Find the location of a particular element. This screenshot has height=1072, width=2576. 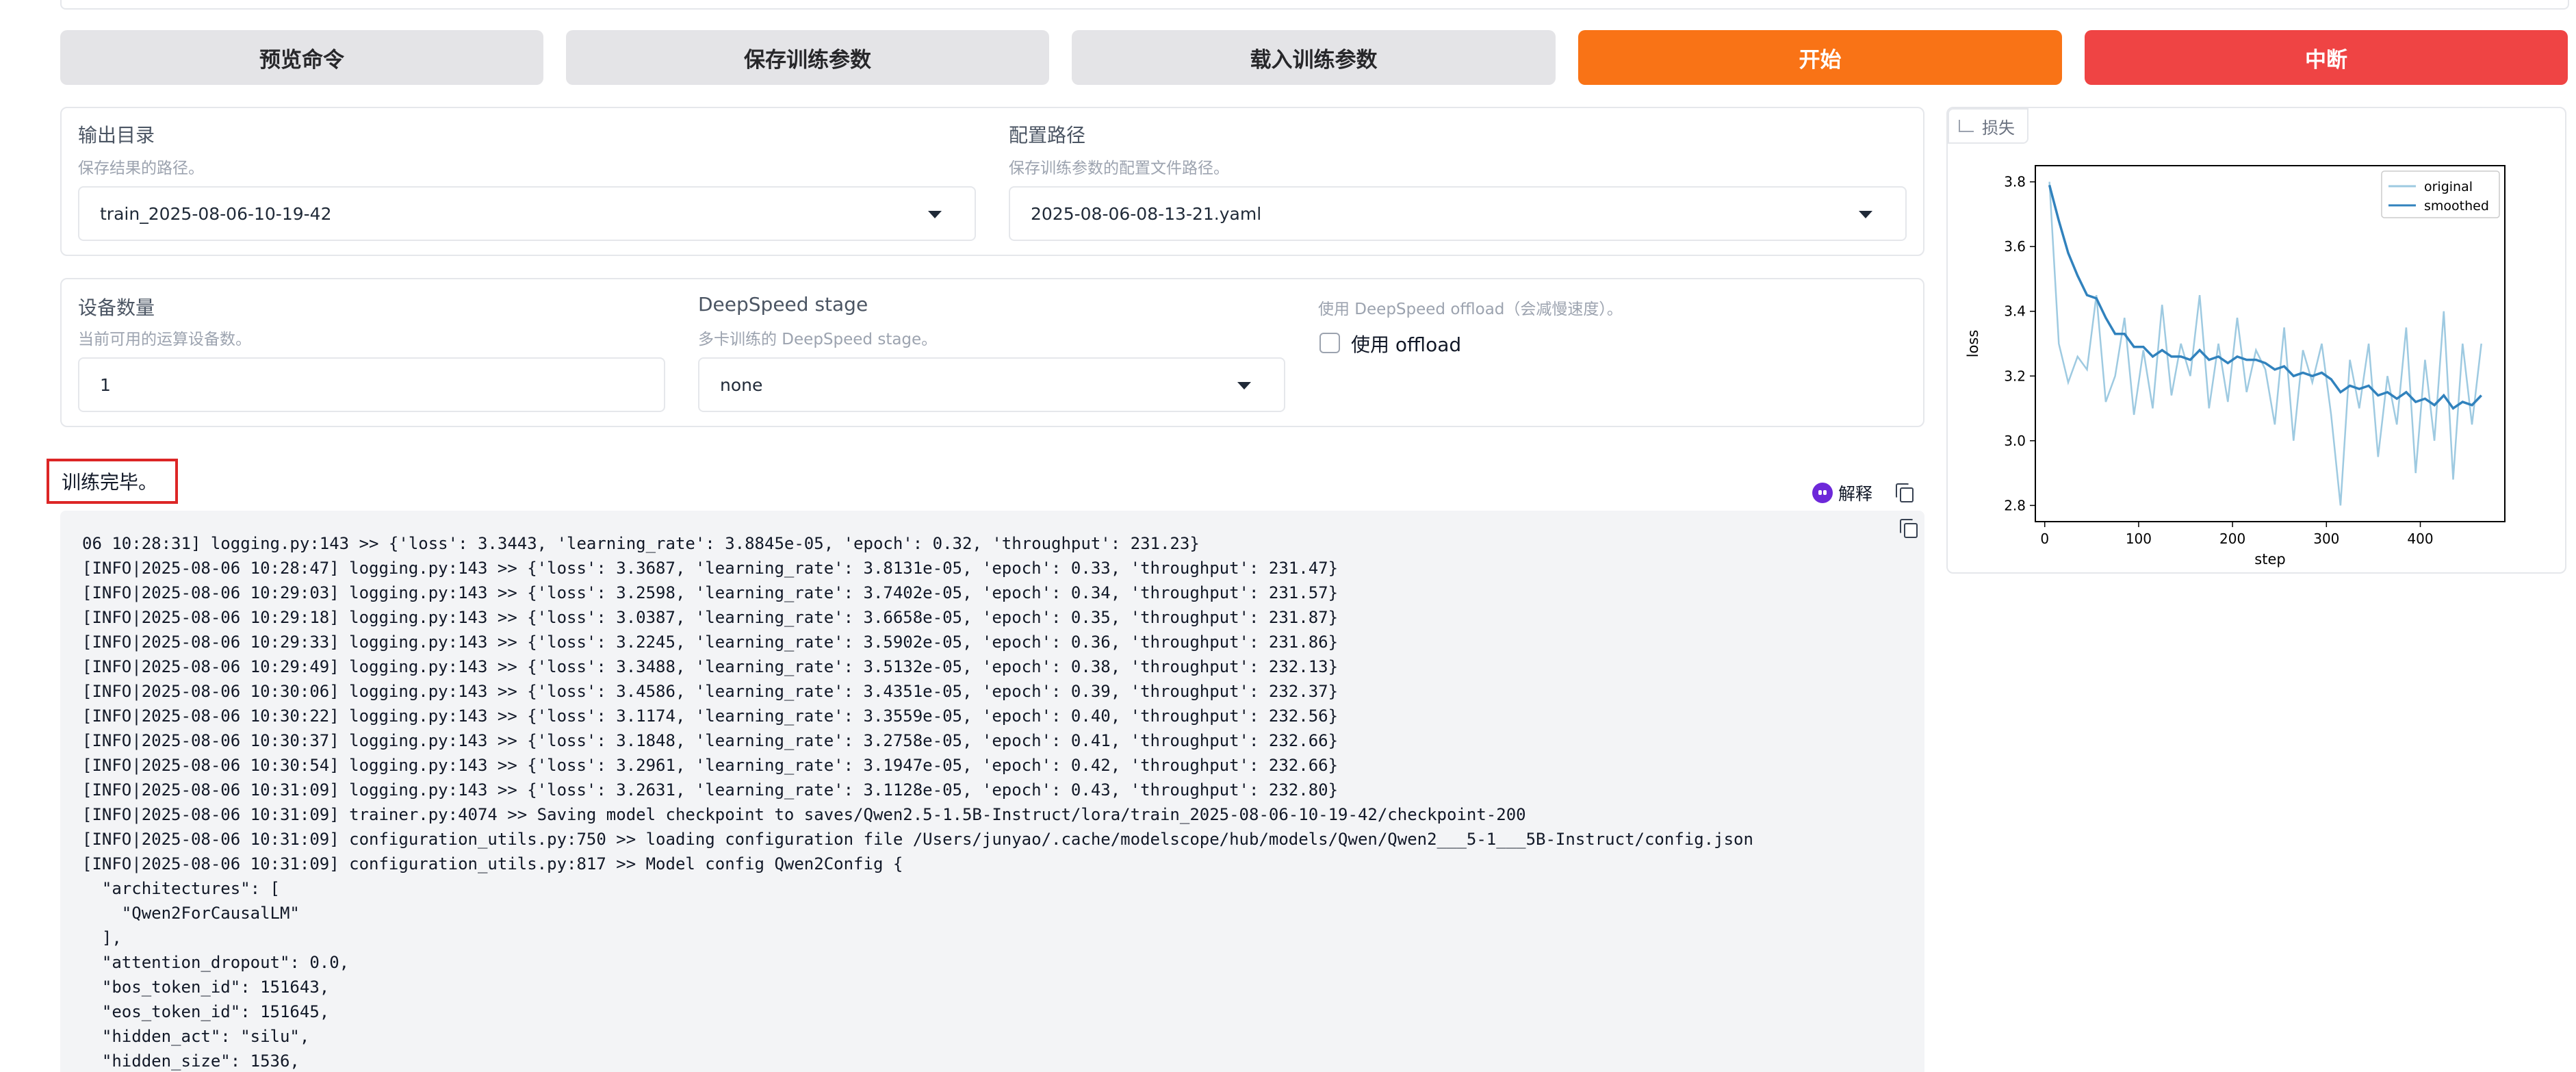

status-text: 训练完毕。 is located at coordinates (110, 482).